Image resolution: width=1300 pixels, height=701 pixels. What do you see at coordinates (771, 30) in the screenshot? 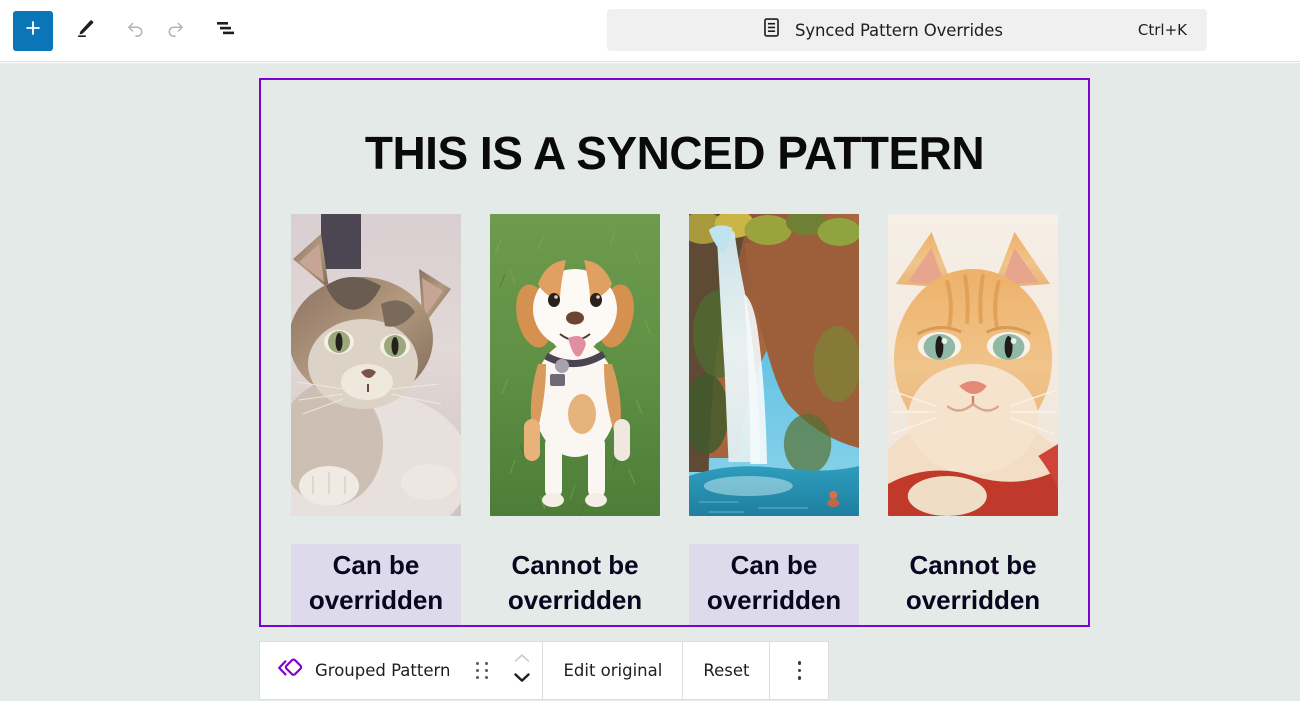
I see `document-list-icon` at bounding box center [771, 30].